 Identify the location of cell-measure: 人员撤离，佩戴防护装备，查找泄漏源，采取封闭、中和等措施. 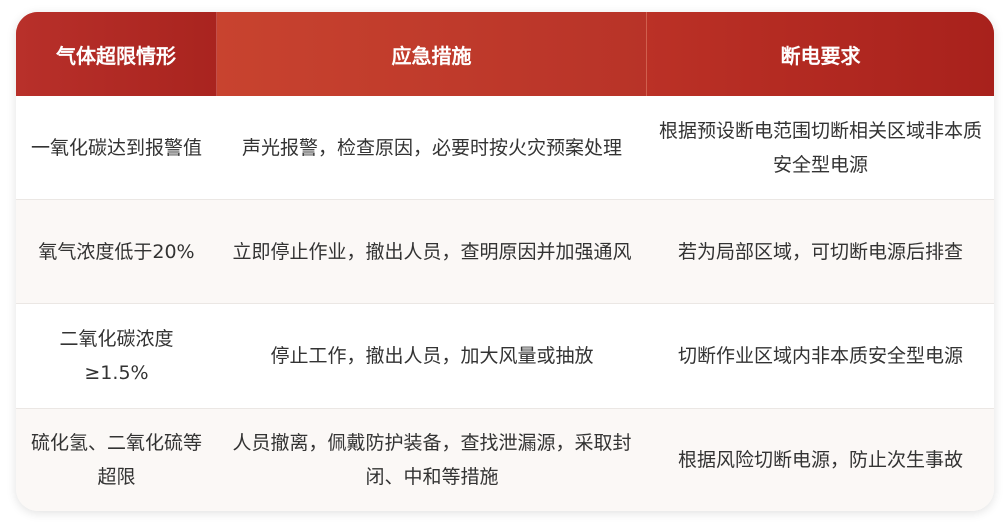
(432, 460).